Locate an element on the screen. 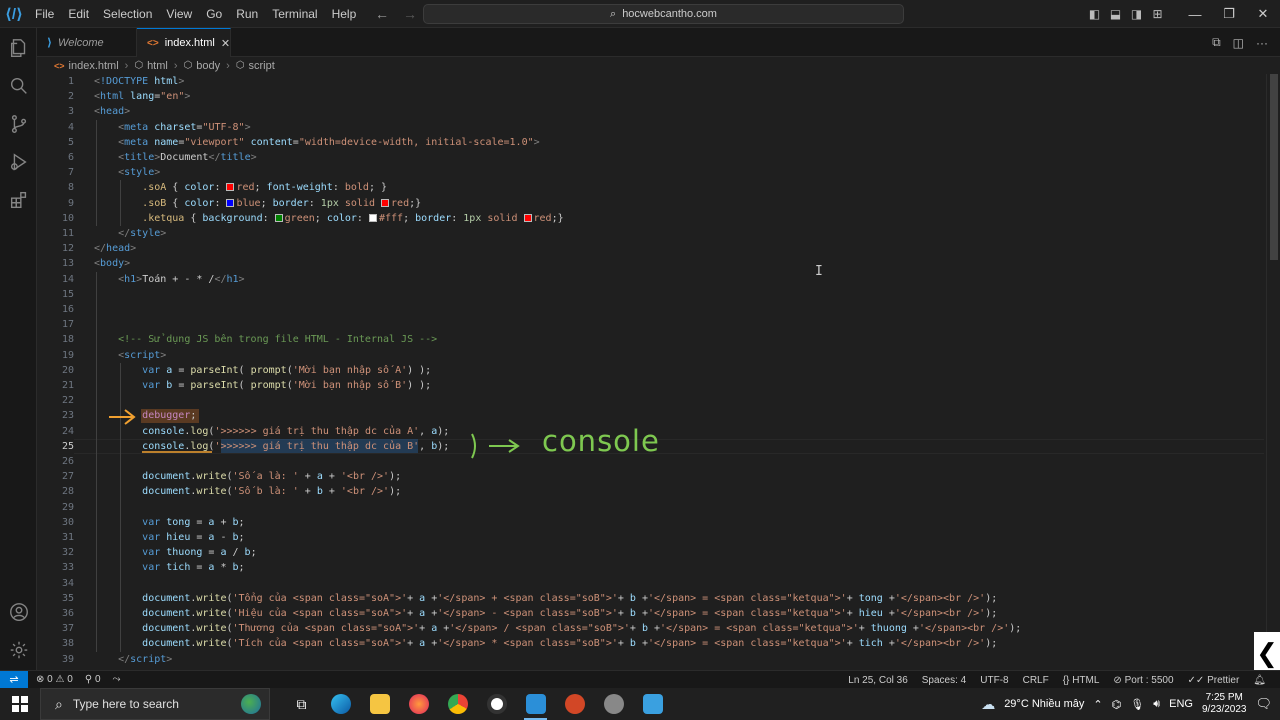 The height and width of the screenshot is (720, 1280). tab-index-html: <> index.html ✕ is located at coordinates (184, 42).